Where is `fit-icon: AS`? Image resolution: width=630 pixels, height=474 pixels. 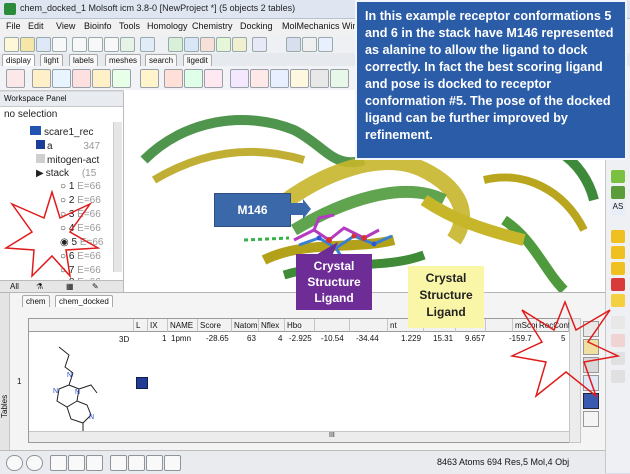 fit-icon: AS is located at coordinates (618, 208).